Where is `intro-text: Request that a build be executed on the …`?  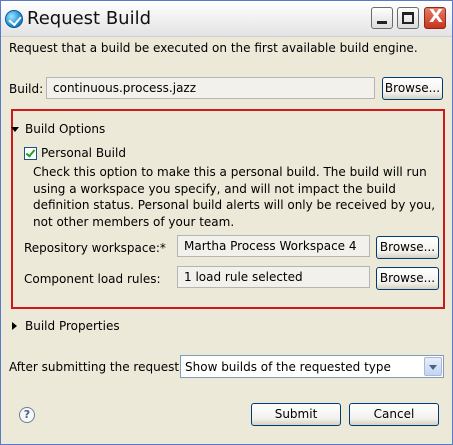 intro-text: Request that a build be executed on the … is located at coordinates (213, 48).